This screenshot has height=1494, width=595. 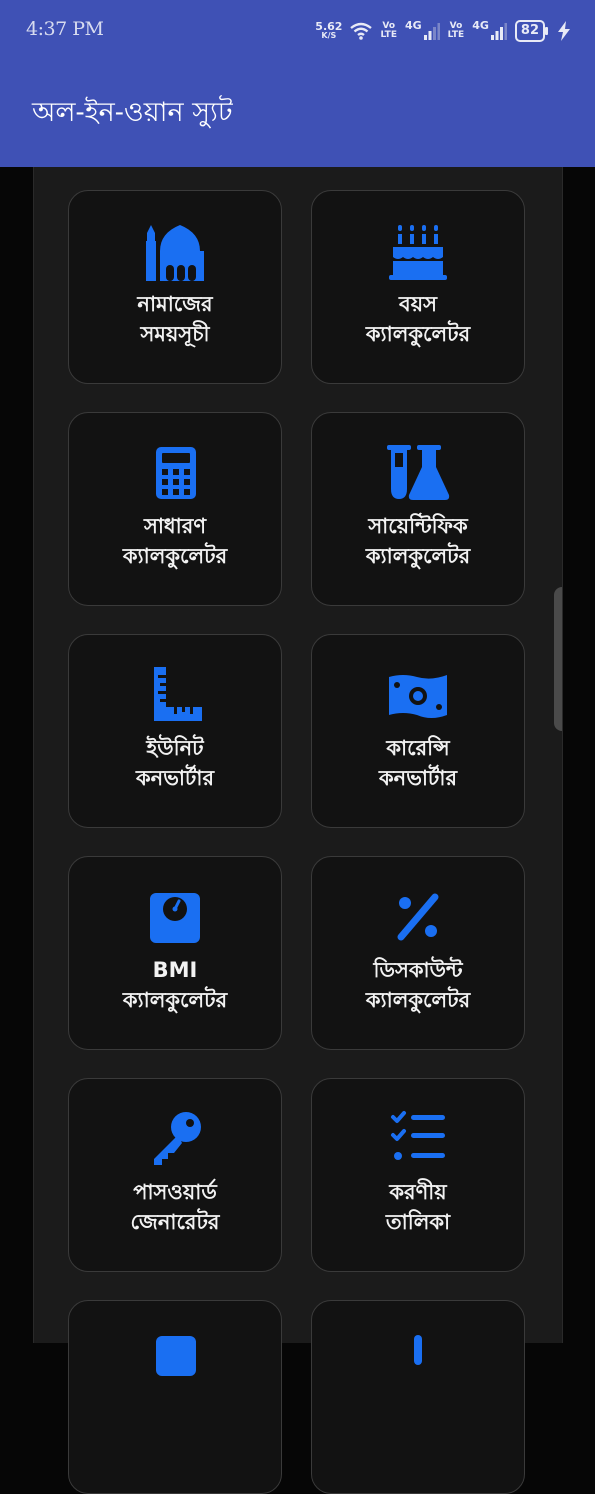 I want to click on tool-card-partial-right, so click(x=418, y=1397).